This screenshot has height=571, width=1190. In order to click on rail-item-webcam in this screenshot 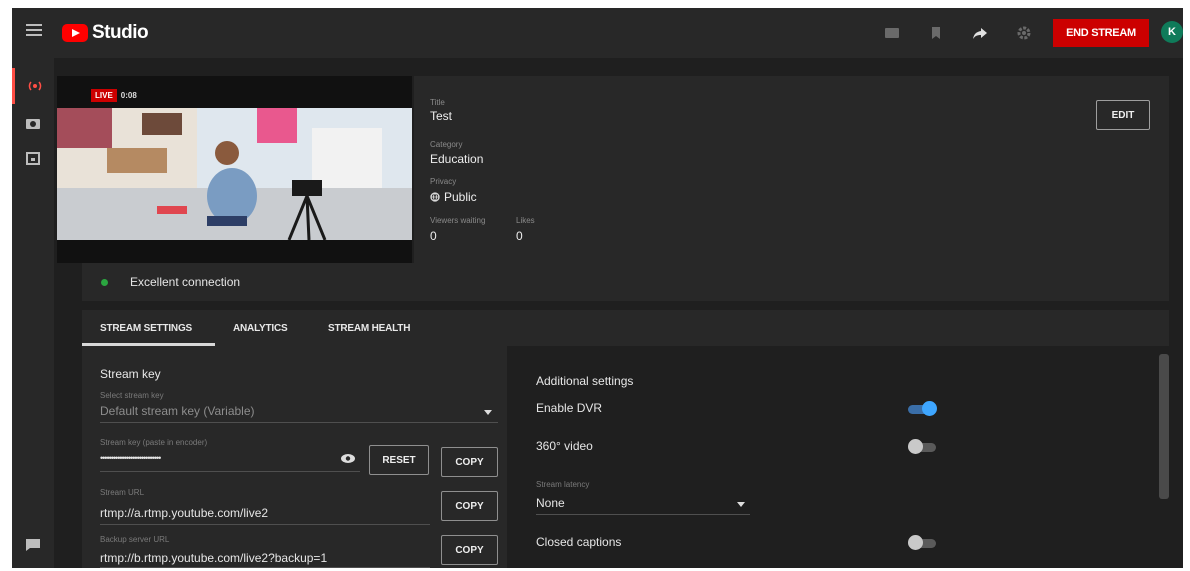, I will do `click(33, 123)`.